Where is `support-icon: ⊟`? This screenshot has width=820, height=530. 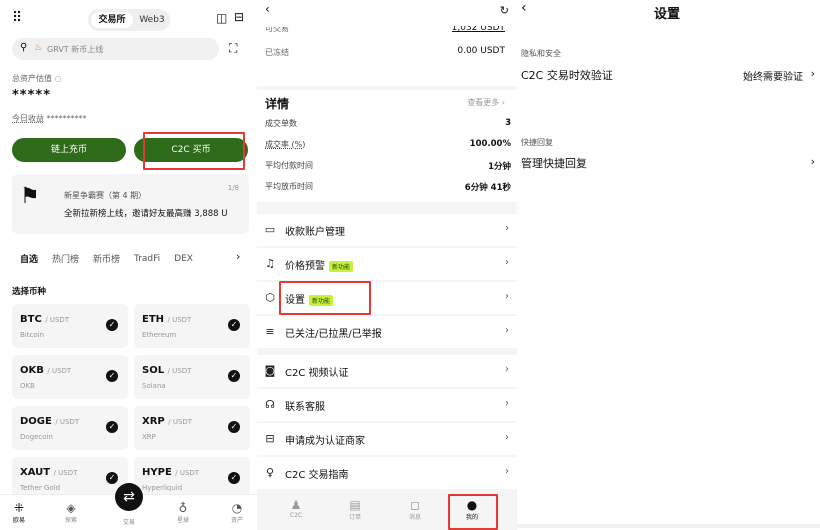
support-icon: ⊟ is located at coordinates (239, 17).